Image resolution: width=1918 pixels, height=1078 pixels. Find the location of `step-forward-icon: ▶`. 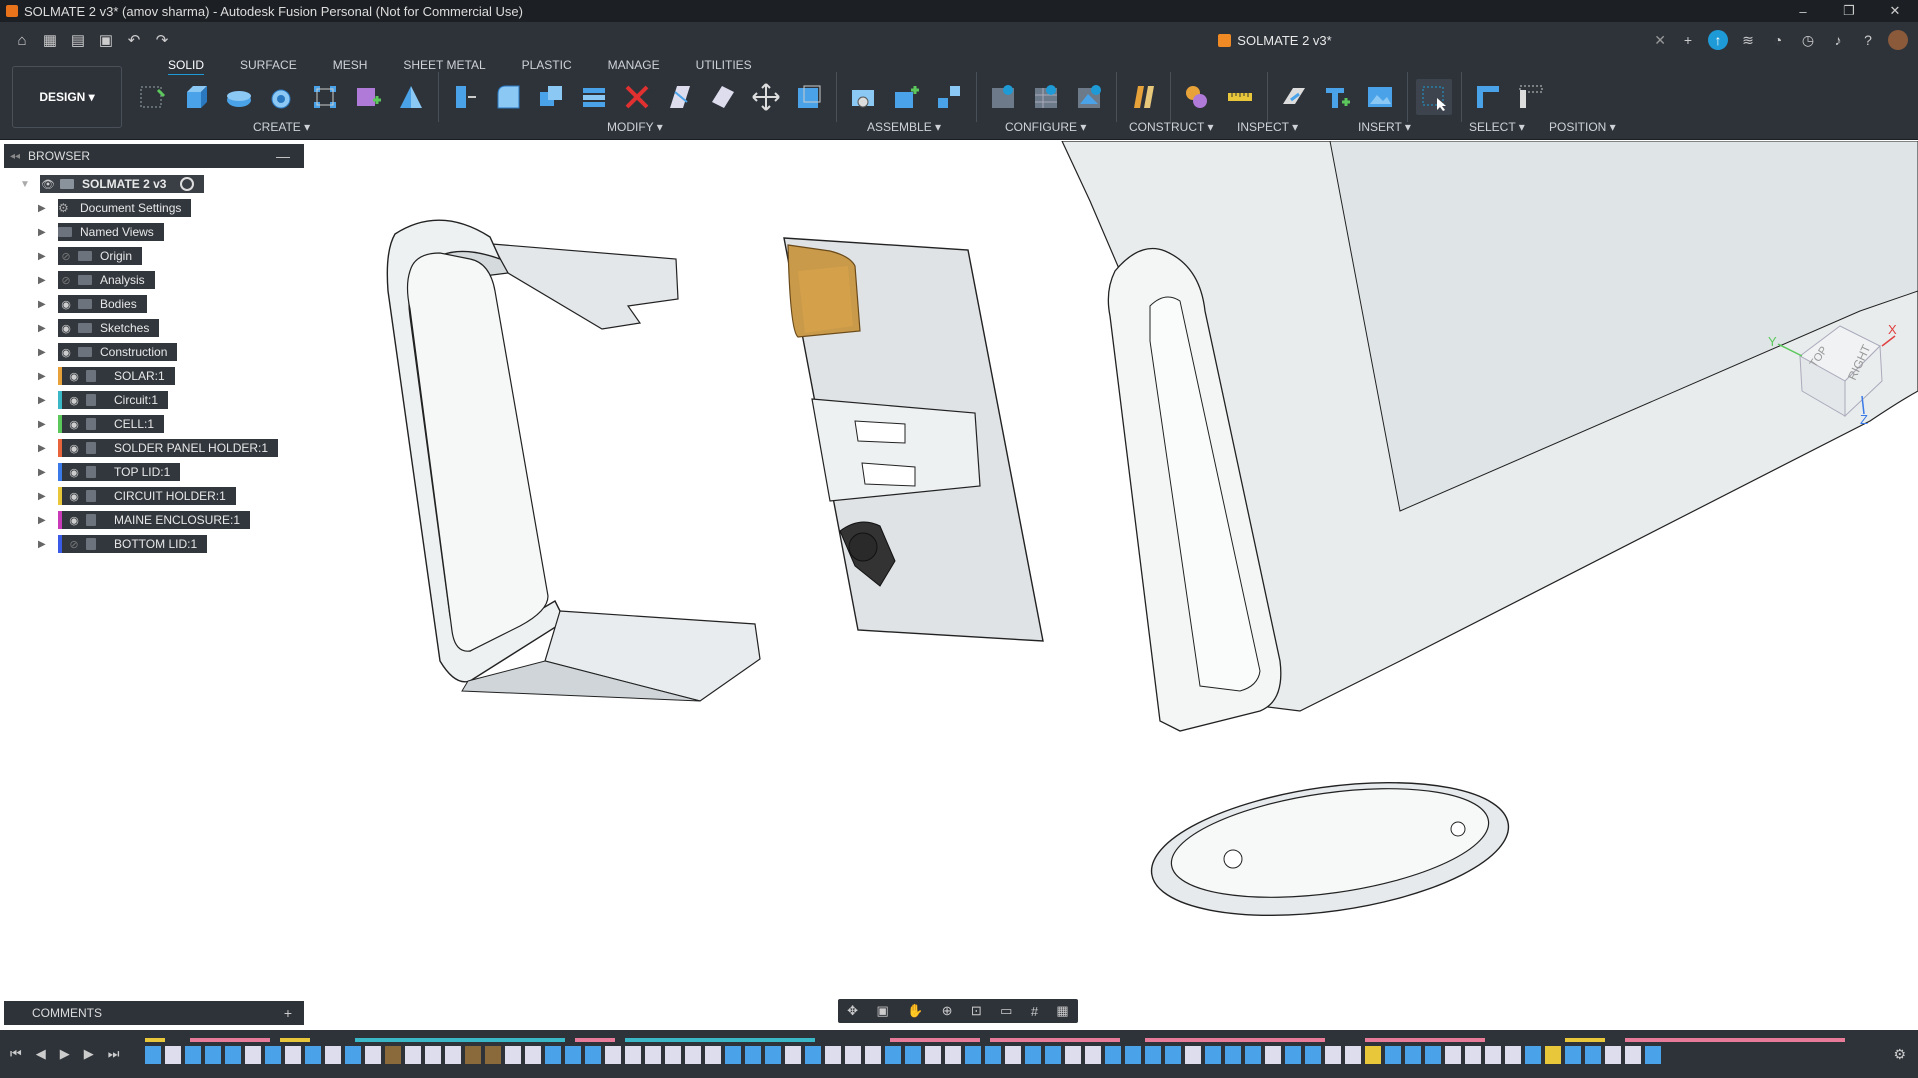

step-forward-icon: ▶ is located at coordinates (89, 1054).